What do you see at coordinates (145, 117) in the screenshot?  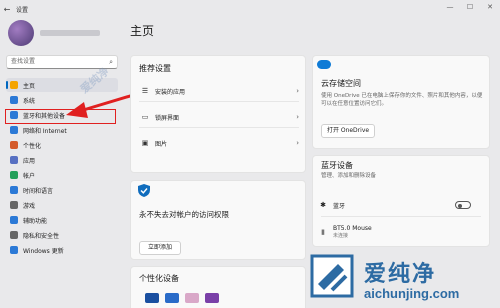 I see `lockscreen-icon: ▭` at bounding box center [145, 117].